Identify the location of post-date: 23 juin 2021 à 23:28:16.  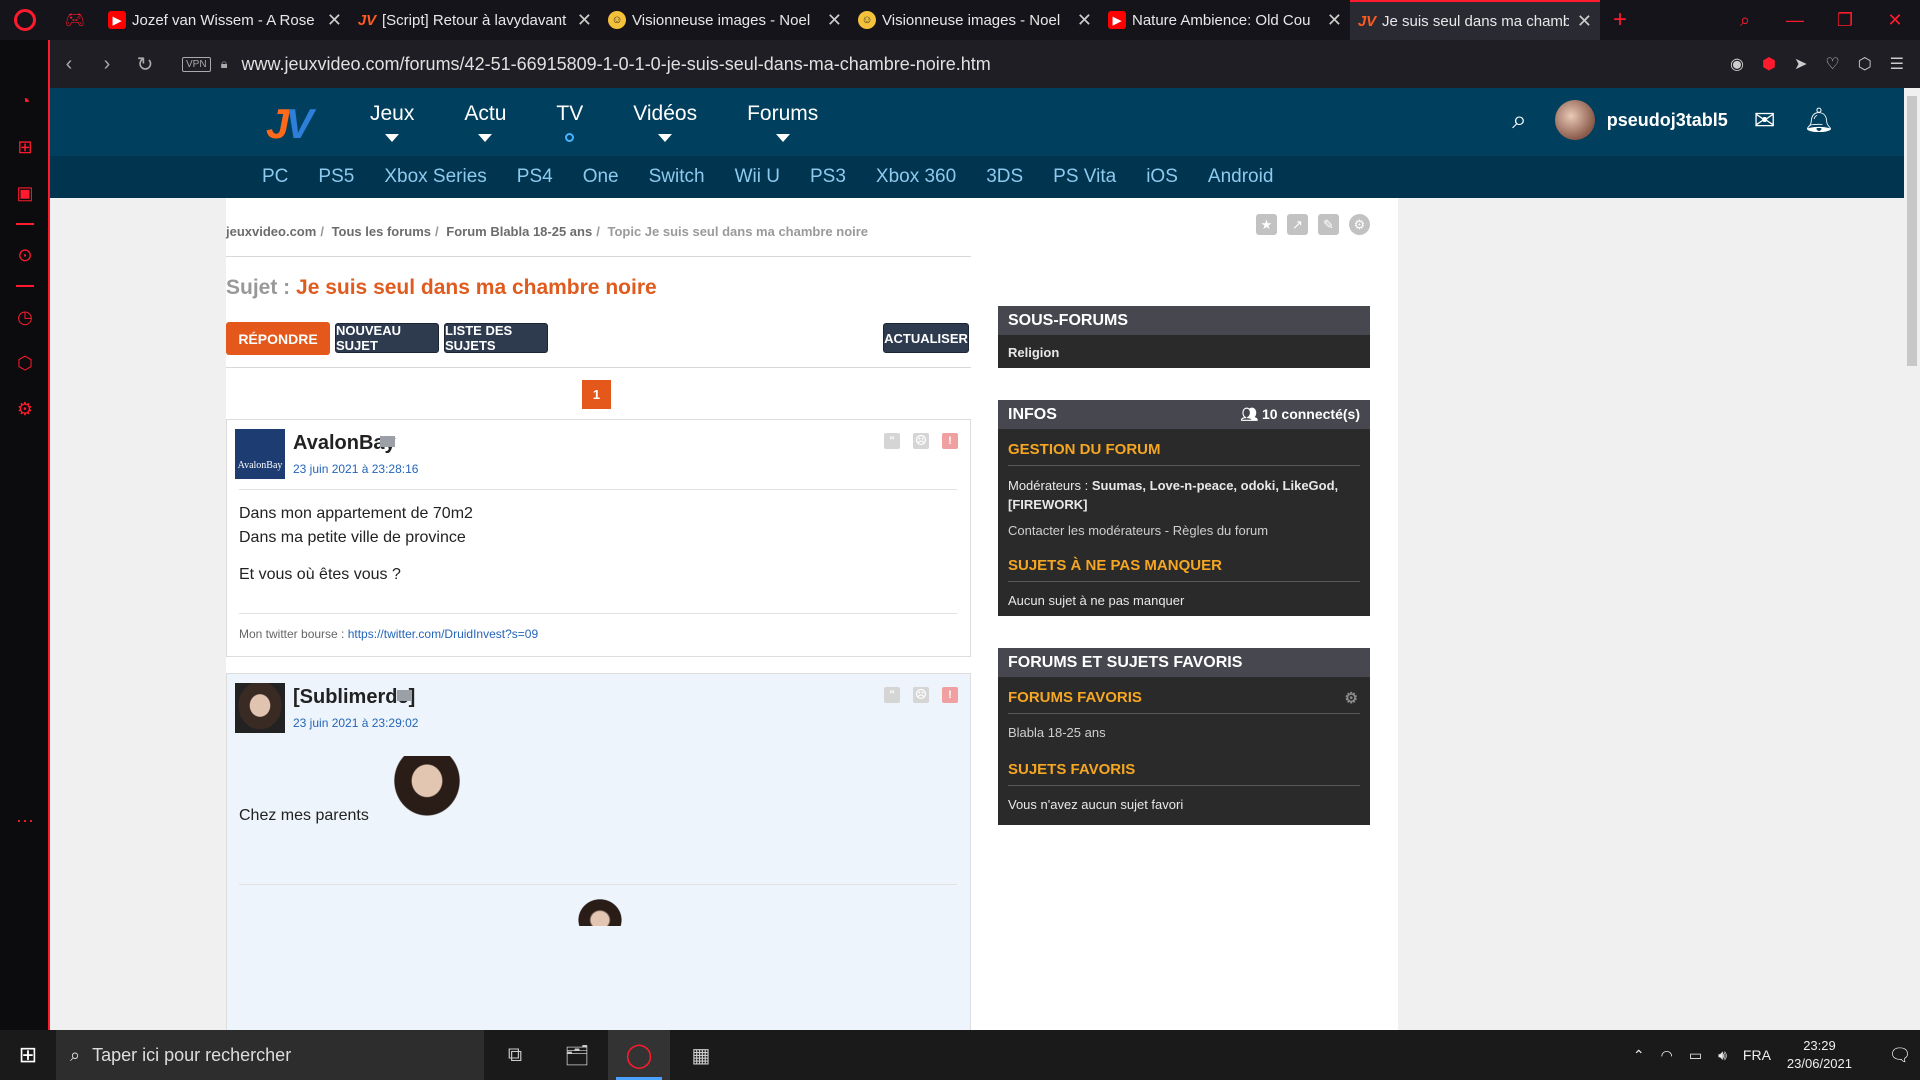
(355, 469).